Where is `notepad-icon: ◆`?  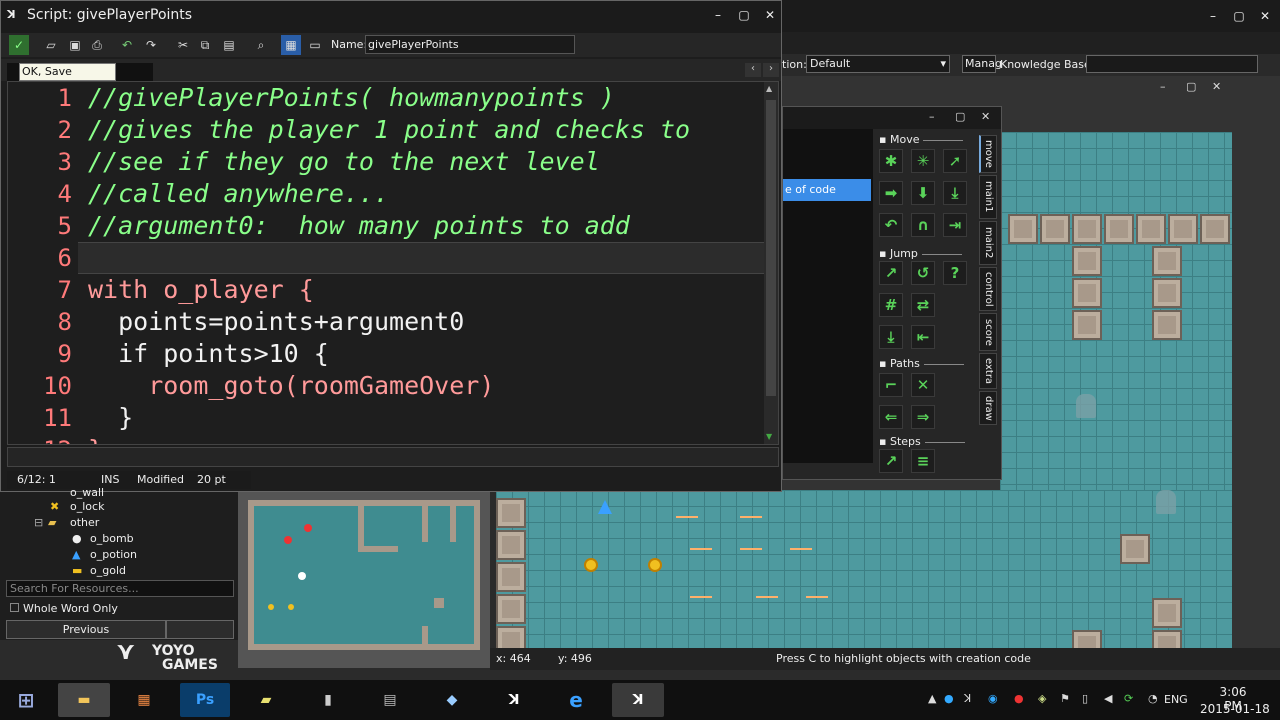 notepad-icon: ◆ is located at coordinates (452, 700).